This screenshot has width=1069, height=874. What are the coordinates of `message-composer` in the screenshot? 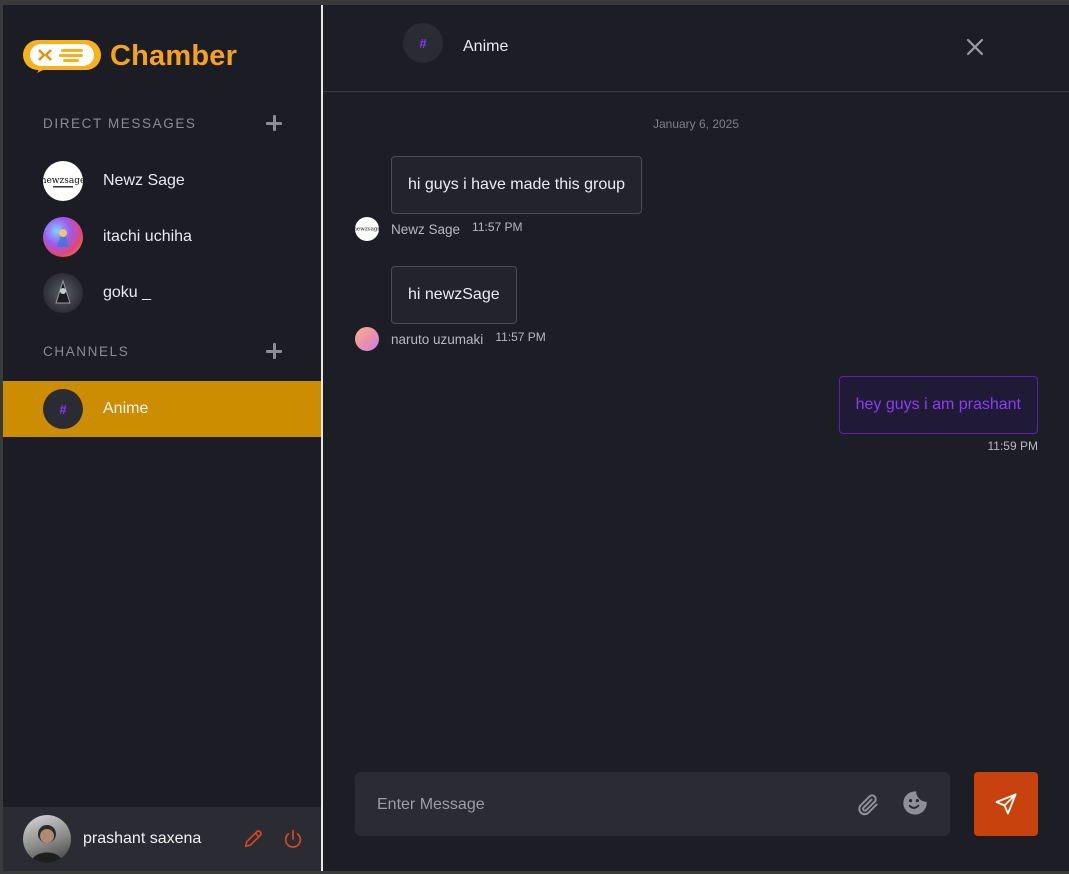 It's located at (652, 804).